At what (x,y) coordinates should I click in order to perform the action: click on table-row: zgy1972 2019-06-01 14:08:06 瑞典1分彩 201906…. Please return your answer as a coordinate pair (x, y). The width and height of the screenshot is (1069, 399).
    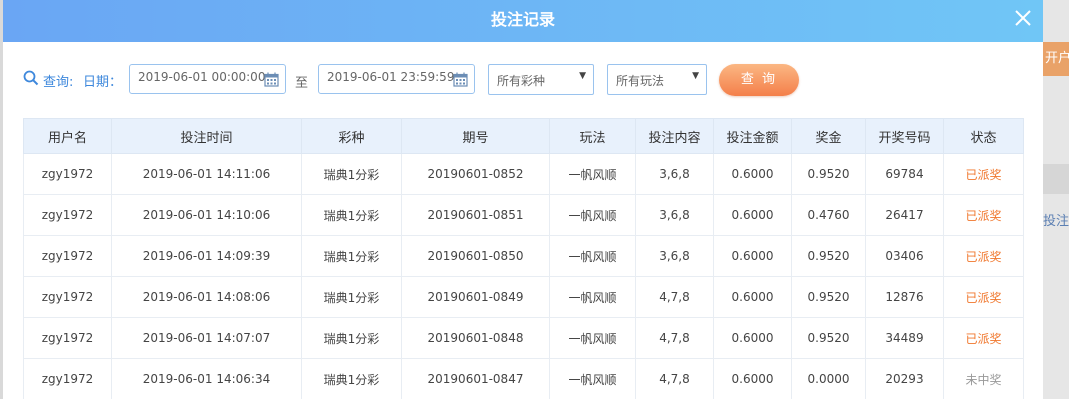
    Looking at the image, I should click on (523, 297).